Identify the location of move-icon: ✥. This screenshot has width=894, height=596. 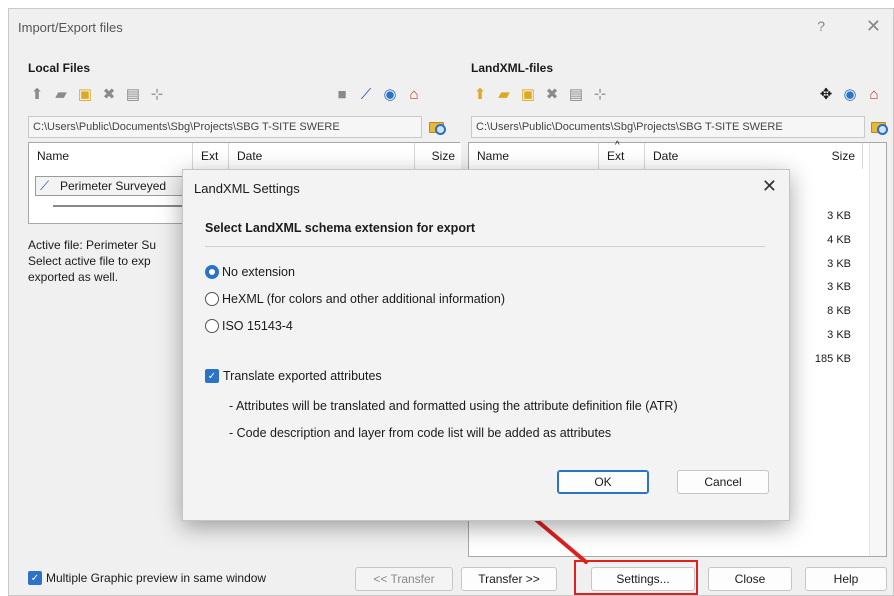
(826, 94).